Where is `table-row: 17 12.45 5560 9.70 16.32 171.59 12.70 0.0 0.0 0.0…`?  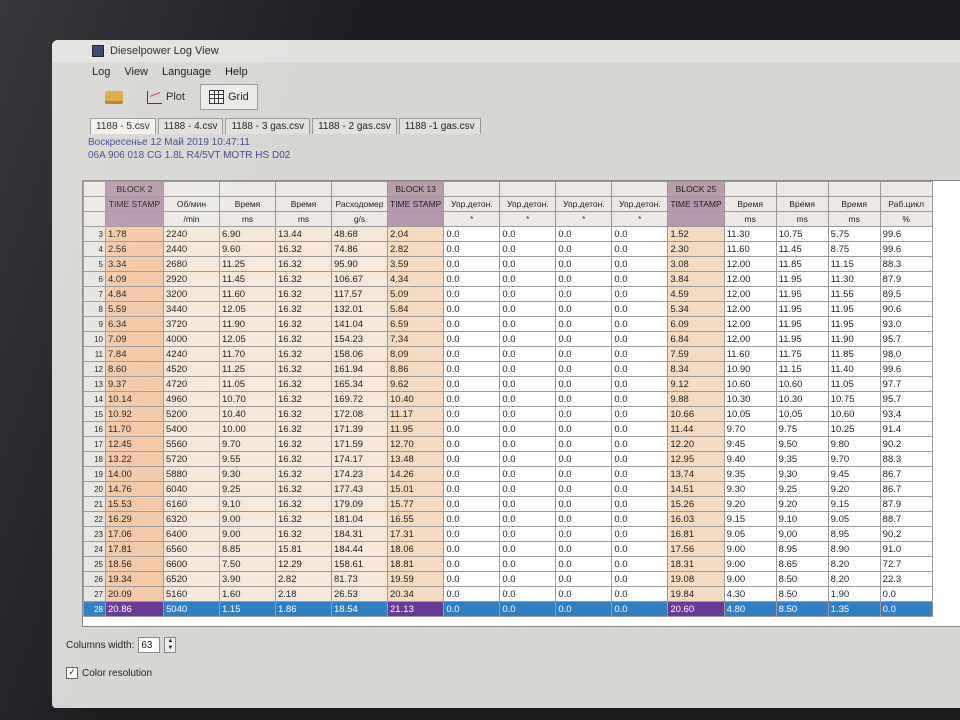
table-row: 17 12.45 5560 9.70 16.32 171.59 12.70 0.0 0.0 0.0… is located at coordinates (508, 444).